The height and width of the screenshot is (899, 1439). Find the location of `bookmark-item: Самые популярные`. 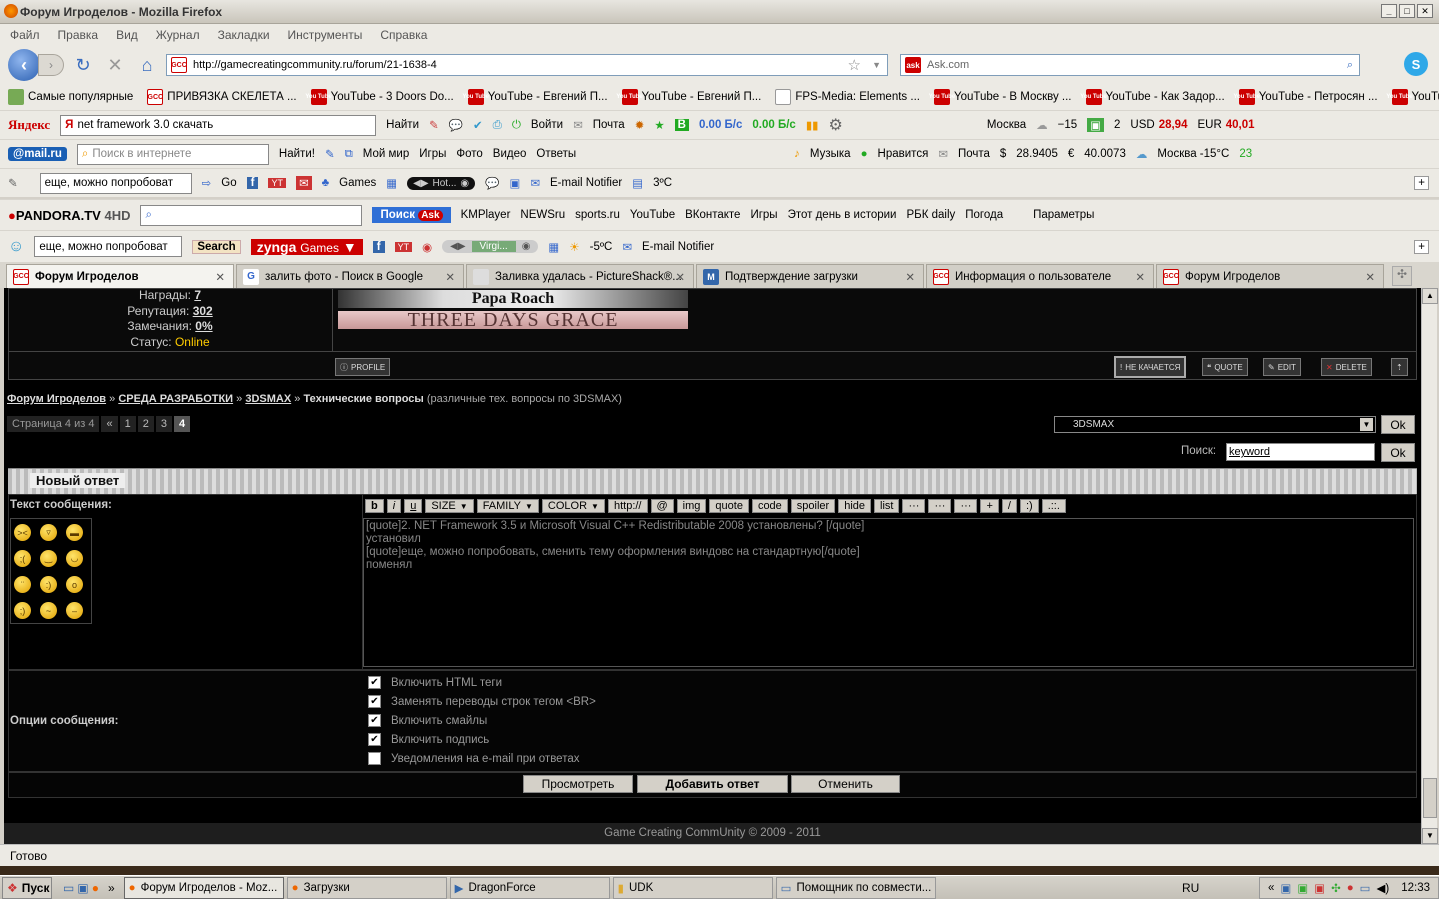

bookmark-item: Самые популярные is located at coordinates (70, 97).